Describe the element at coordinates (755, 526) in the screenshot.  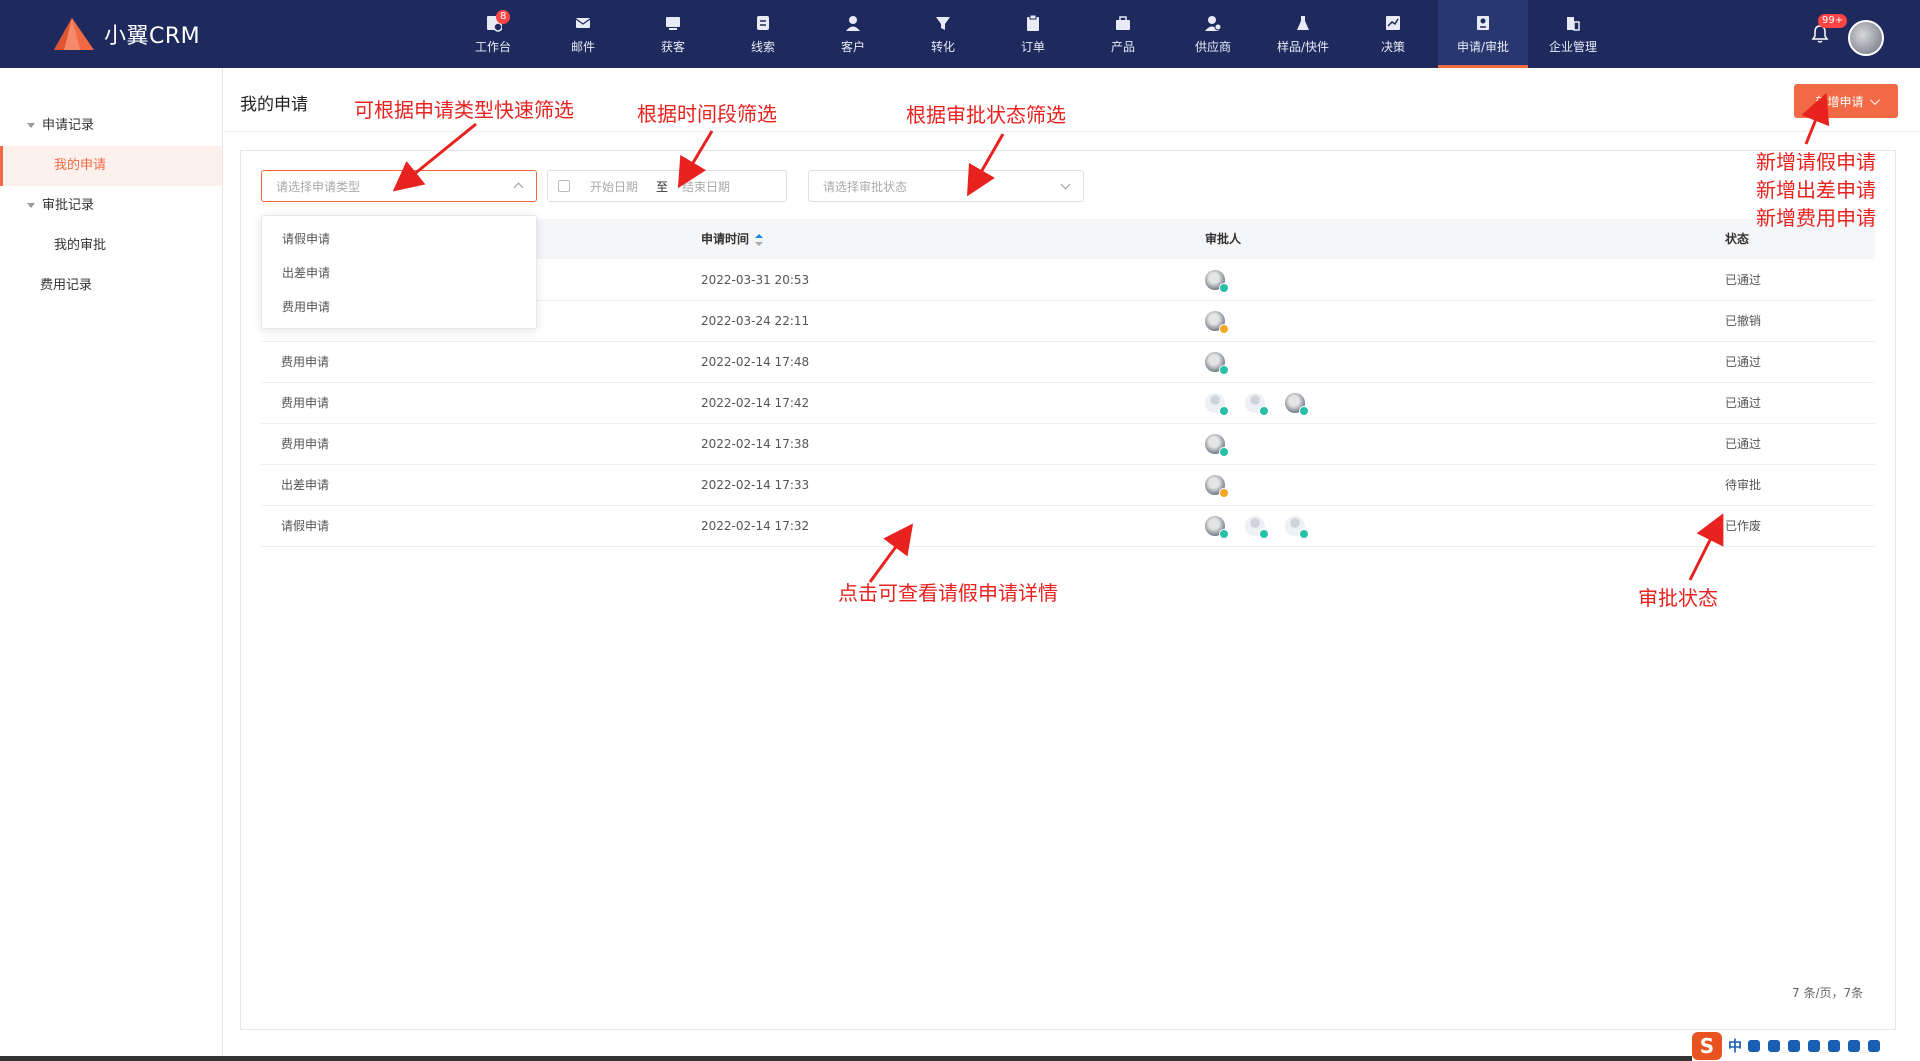
I see `cell-time: 2022-02-14 17:32` at that location.